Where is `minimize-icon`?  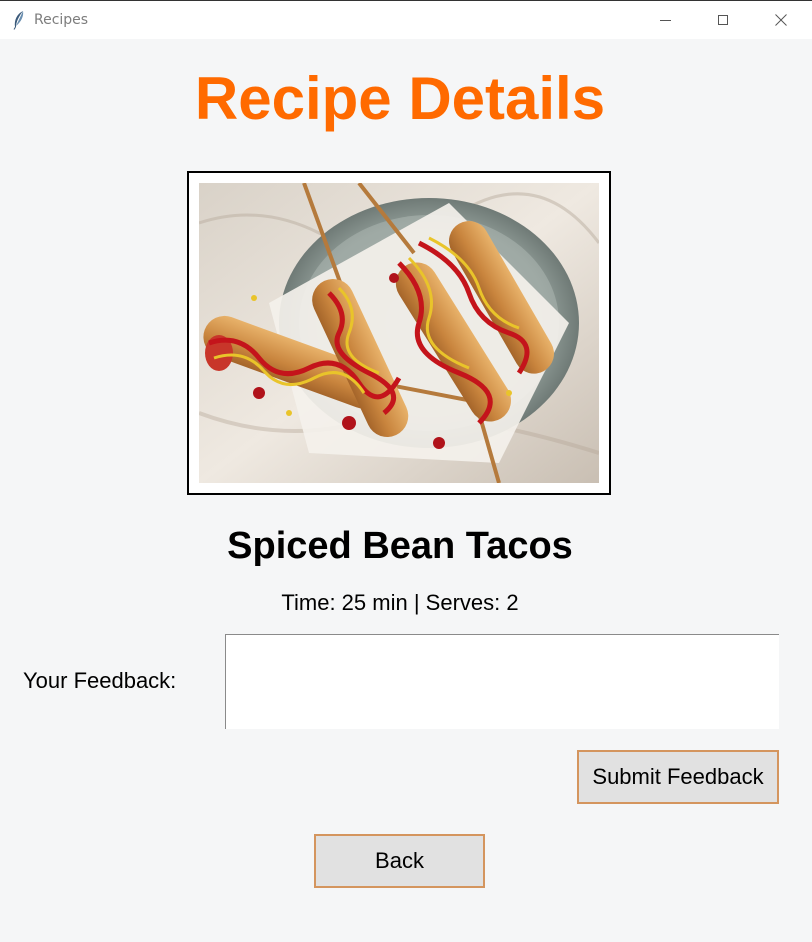
minimize-icon is located at coordinates (665, 20).